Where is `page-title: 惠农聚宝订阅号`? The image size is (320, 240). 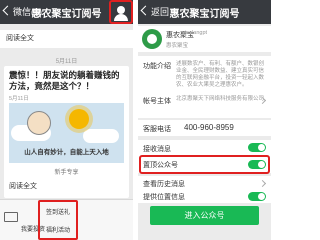
page-title: 惠农聚宝订阅号 is located at coordinates (204, 14).